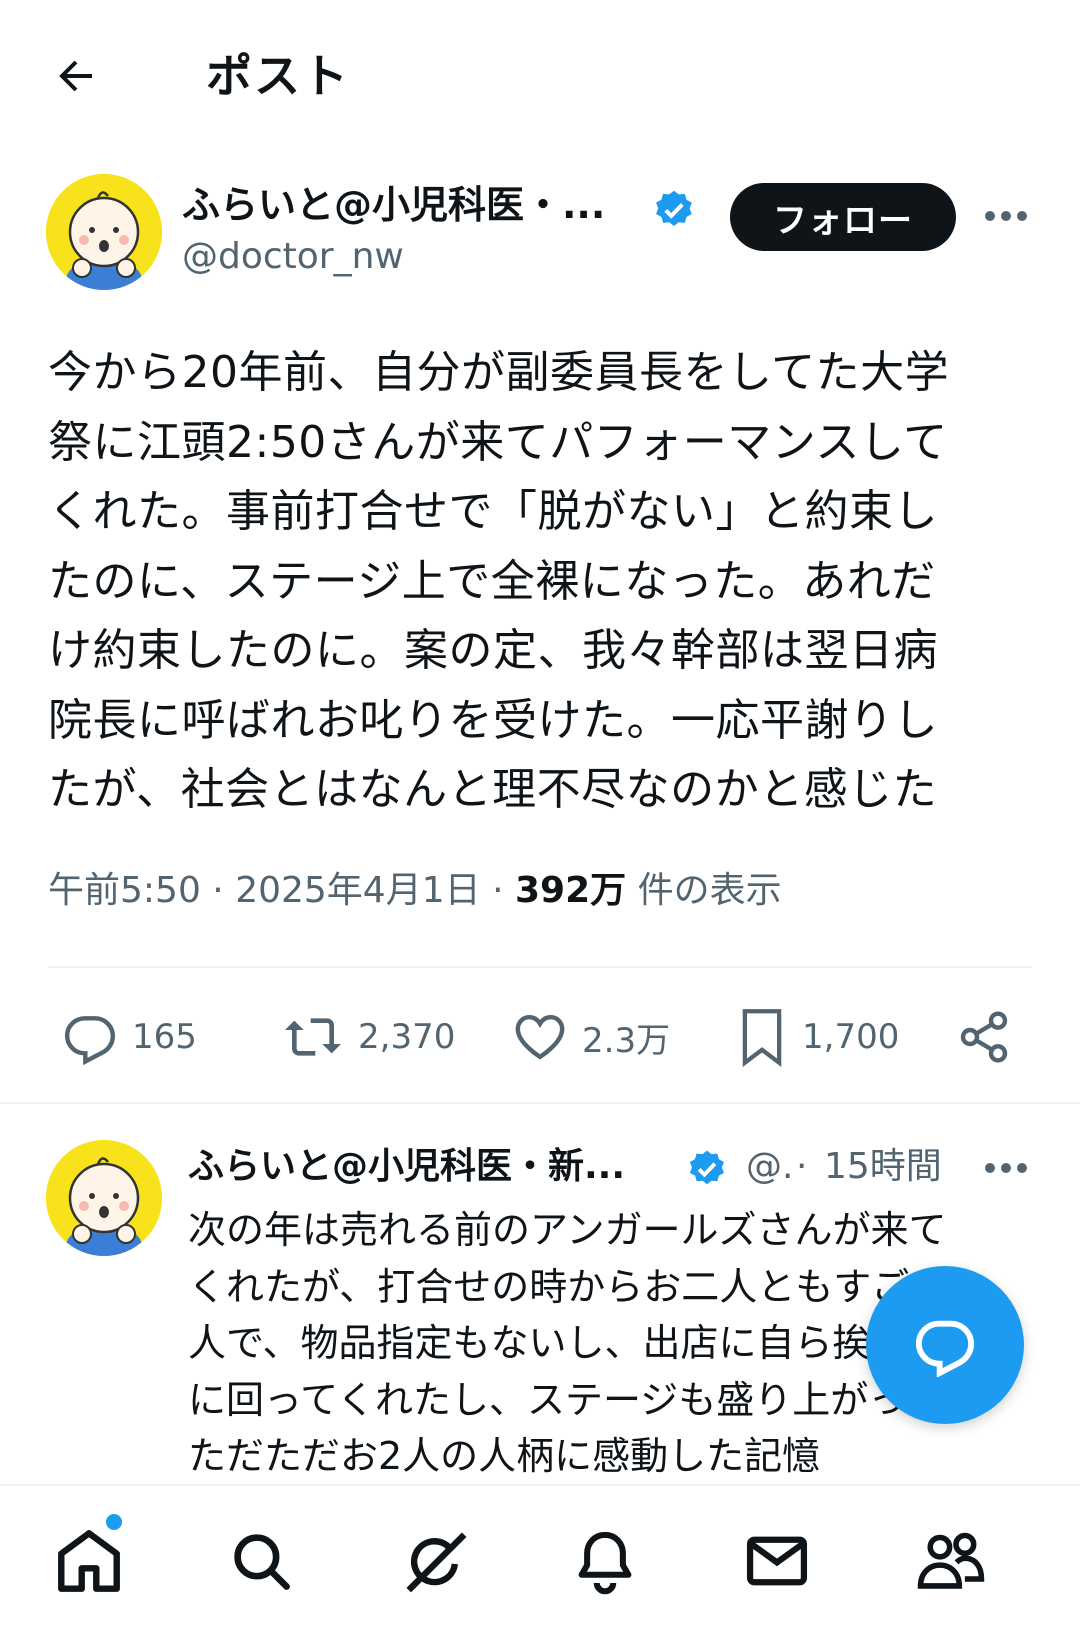 This screenshot has width=1080, height=1634. I want to click on views-label: 件の表示, so click(709, 890).